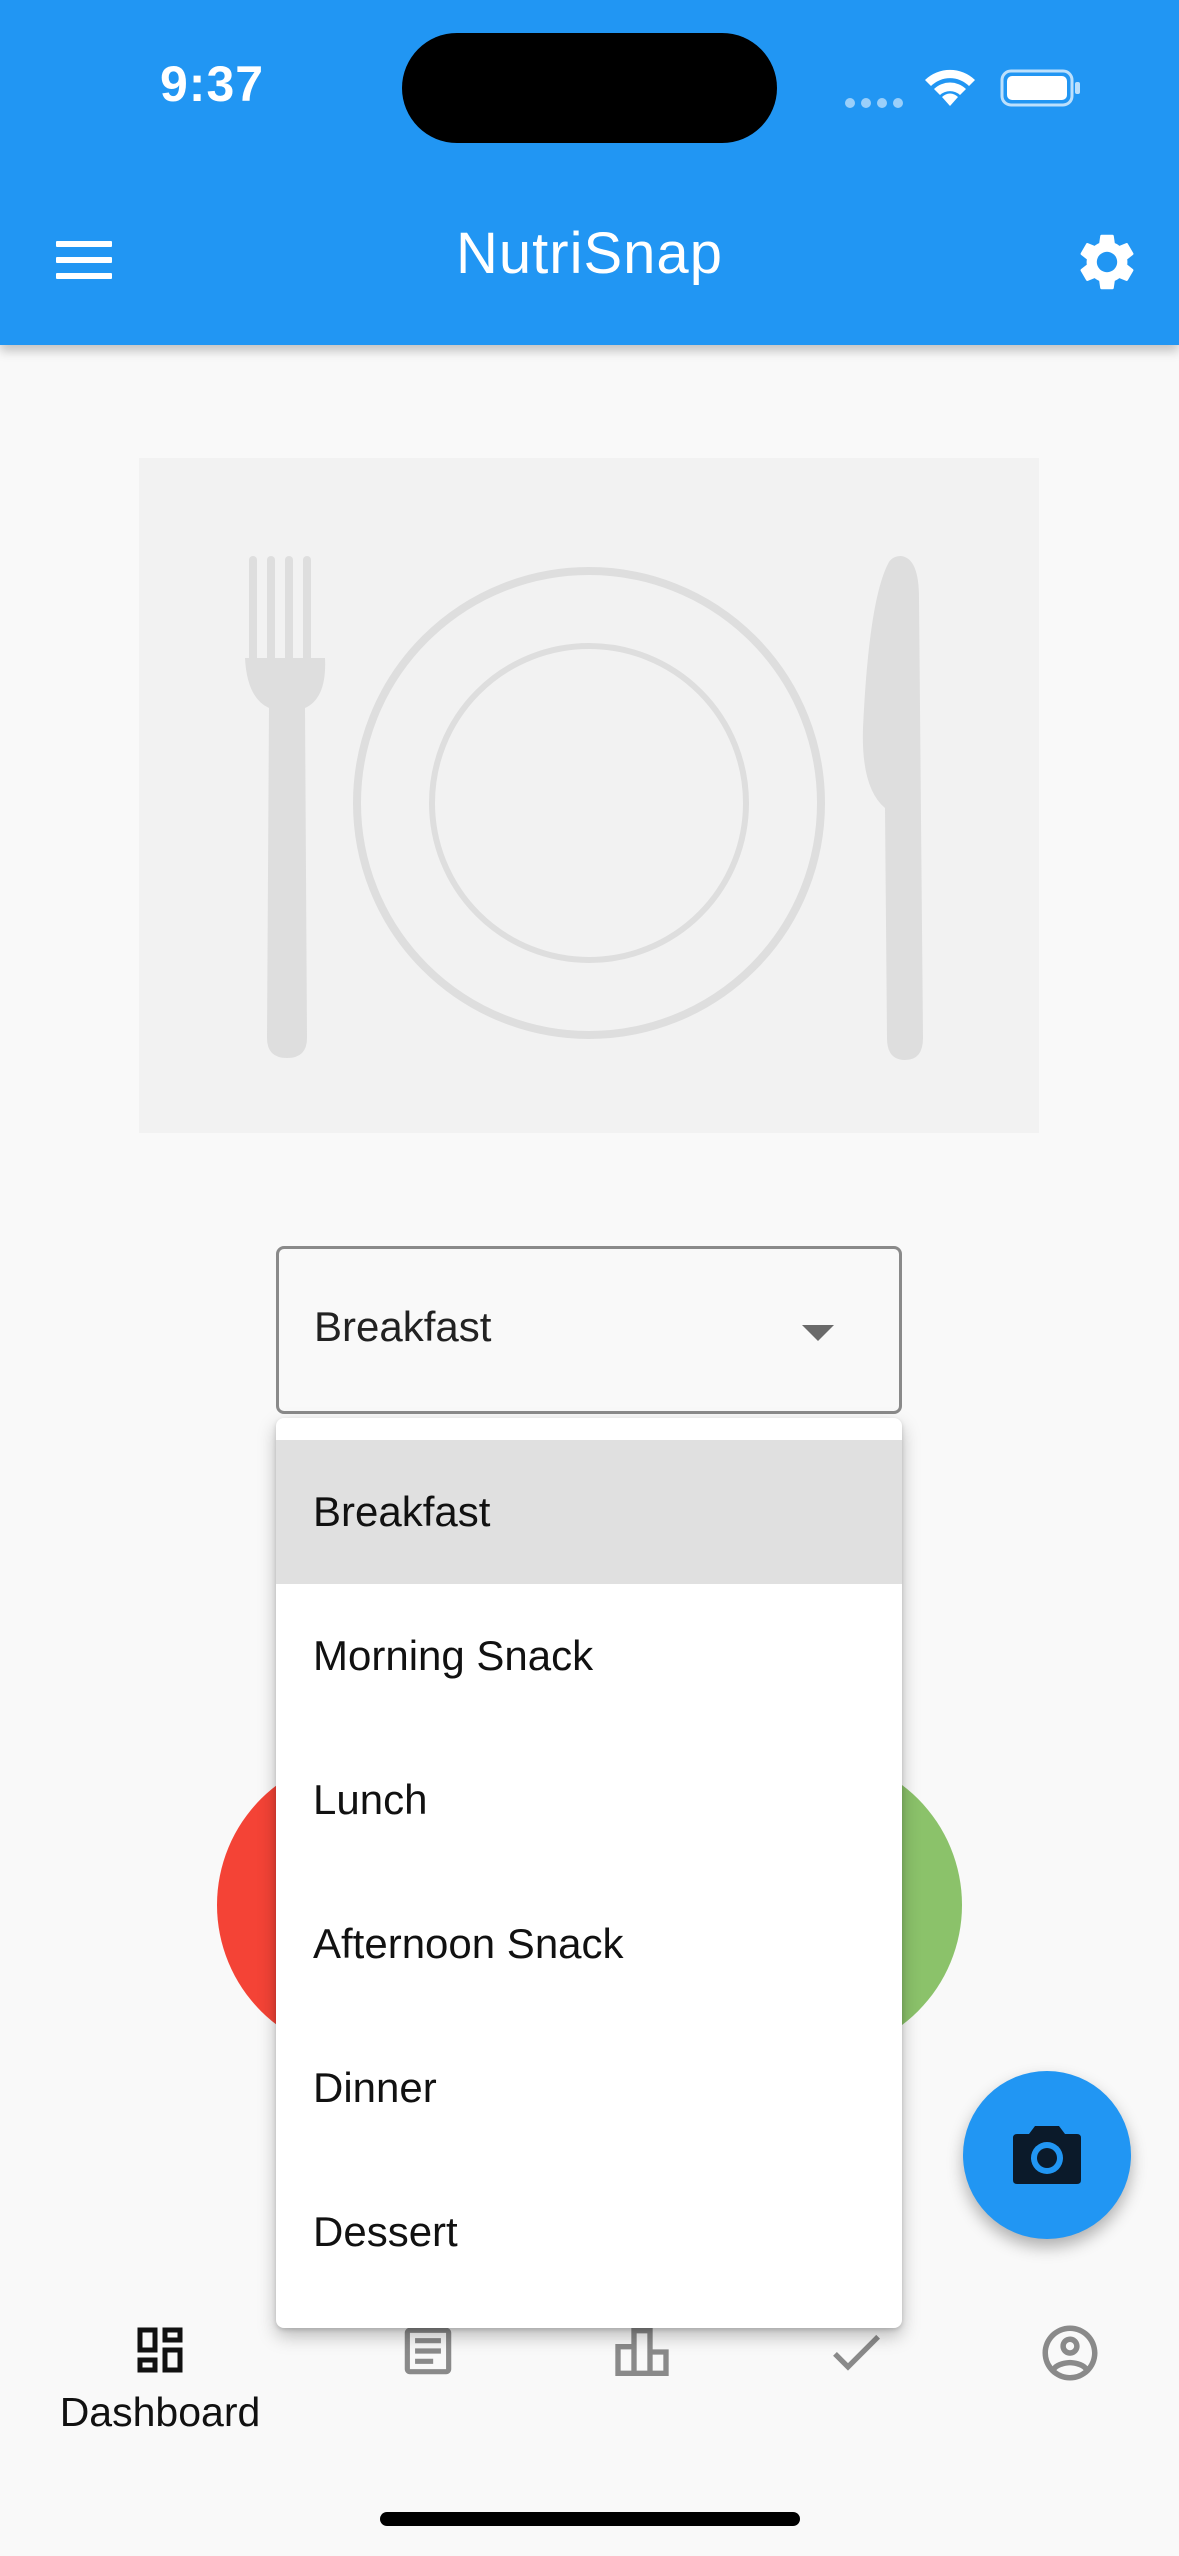 Image resolution: width=1179 pixels, height=2556 pixels. I want to click on dropdown-arrow-icon, so click(818, 1333).